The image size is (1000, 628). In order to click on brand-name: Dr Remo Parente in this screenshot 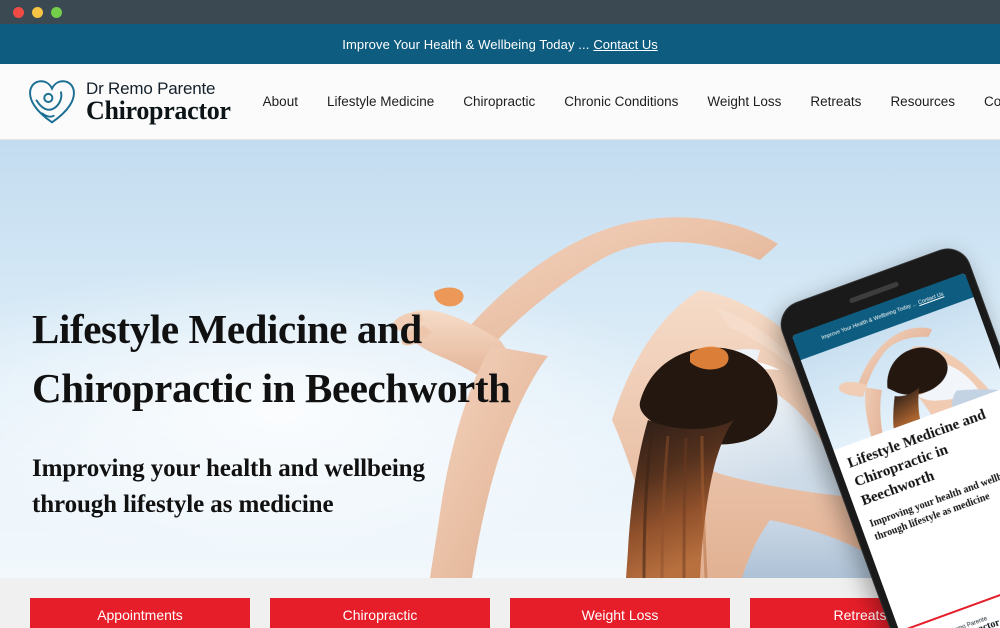, I will do `click(151, 88)`.